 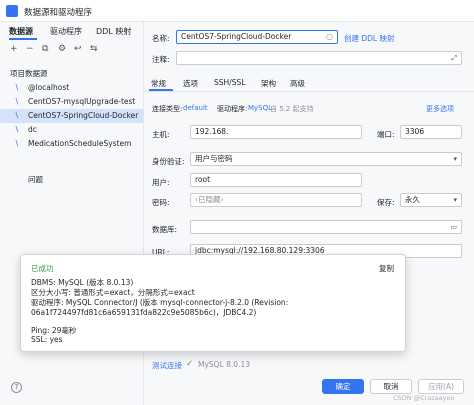 I want to click on datasource-item: ∖ MedicationScheduleSystem, so click(x=71, y=144).